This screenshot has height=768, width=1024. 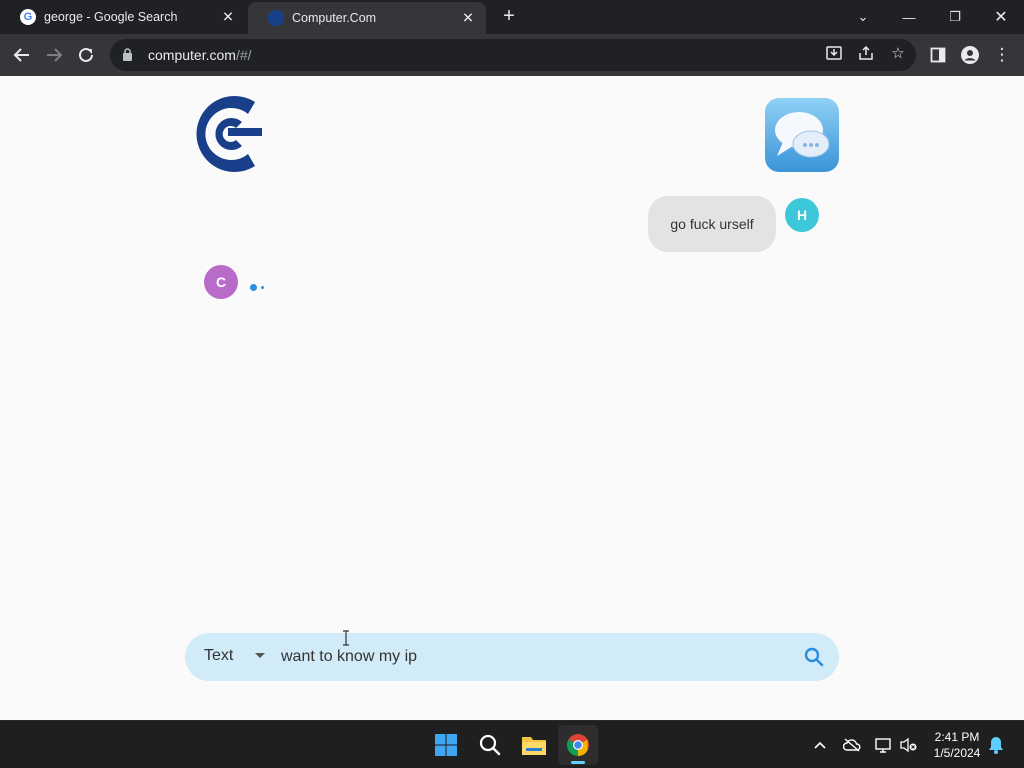 I want to click on close-window-button: ✕, so click(x=1001, y=17).